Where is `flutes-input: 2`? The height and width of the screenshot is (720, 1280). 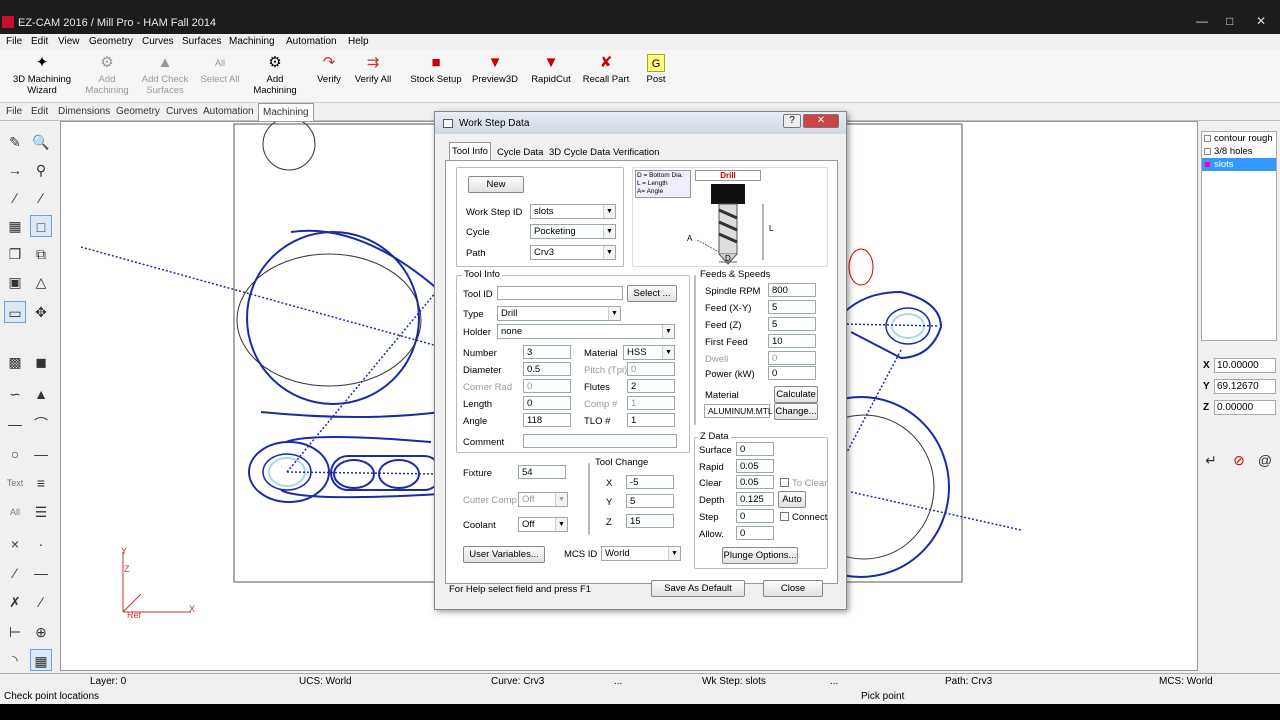 flutes-input: 2 is located at coordinates (651, 386).